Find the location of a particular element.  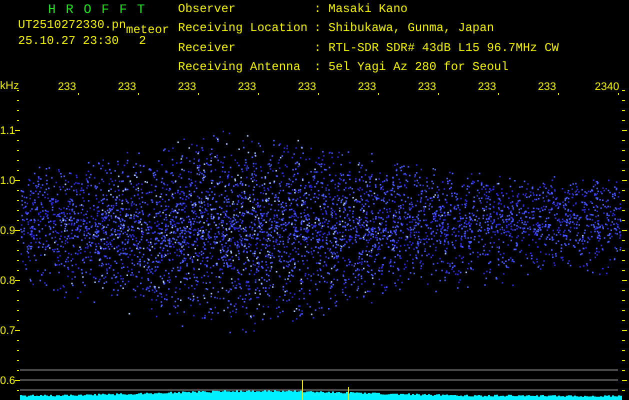

unit-label: kHz is located at coordinates (9, 86).